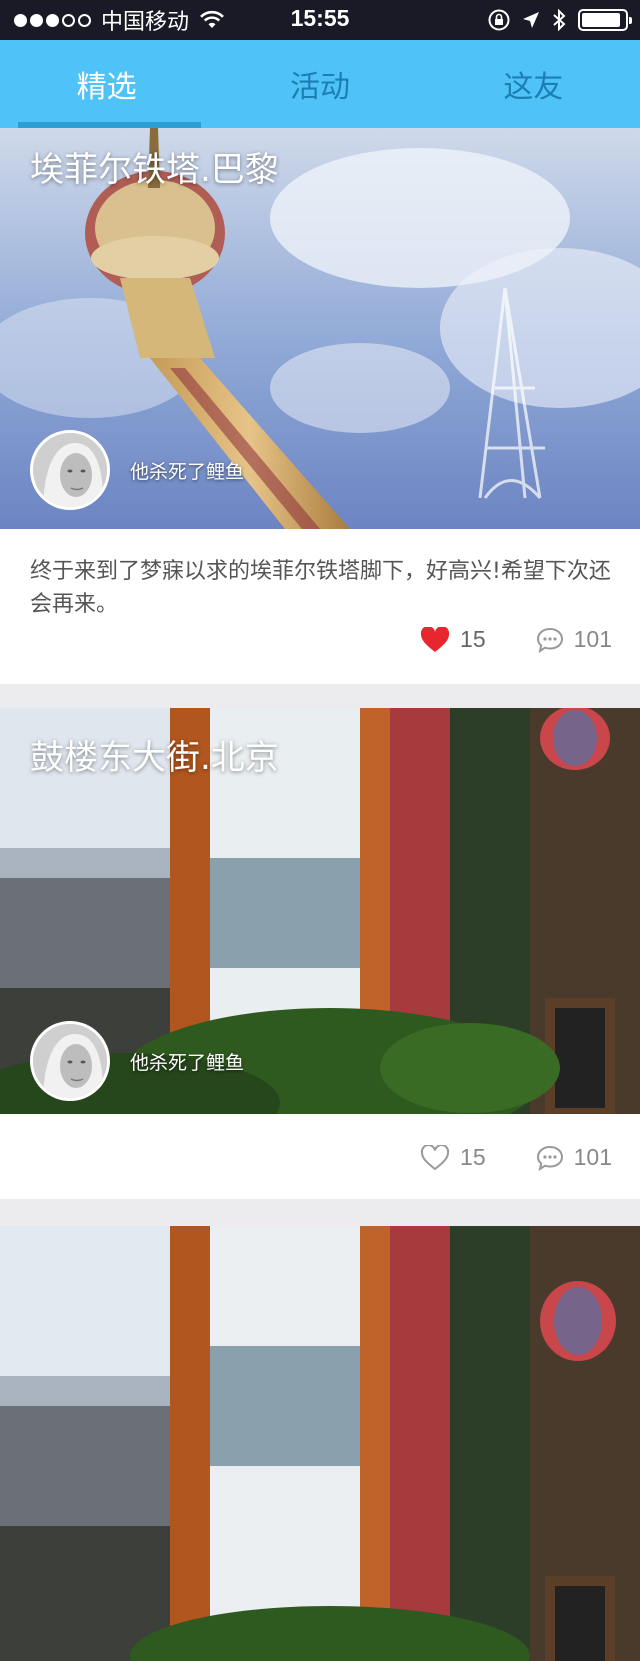  What do you see at coordinates (499, 20) in the screenshot?
I see `orientation-lock-icon` at bounding box center [499, 20].